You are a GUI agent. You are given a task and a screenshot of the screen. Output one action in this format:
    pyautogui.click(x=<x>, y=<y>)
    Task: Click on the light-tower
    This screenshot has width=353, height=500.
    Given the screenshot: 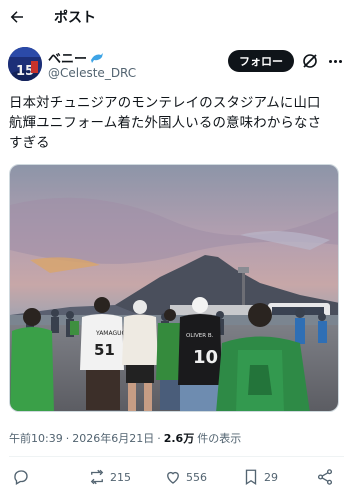 What is the action you would take?
    pyautogui.click(x=243, y=290)
    